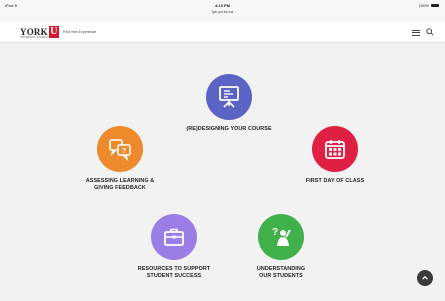  I want to click on tile-redesigning-course: (RE)DESIGNING YOUR COURSE, so click(229, 103).